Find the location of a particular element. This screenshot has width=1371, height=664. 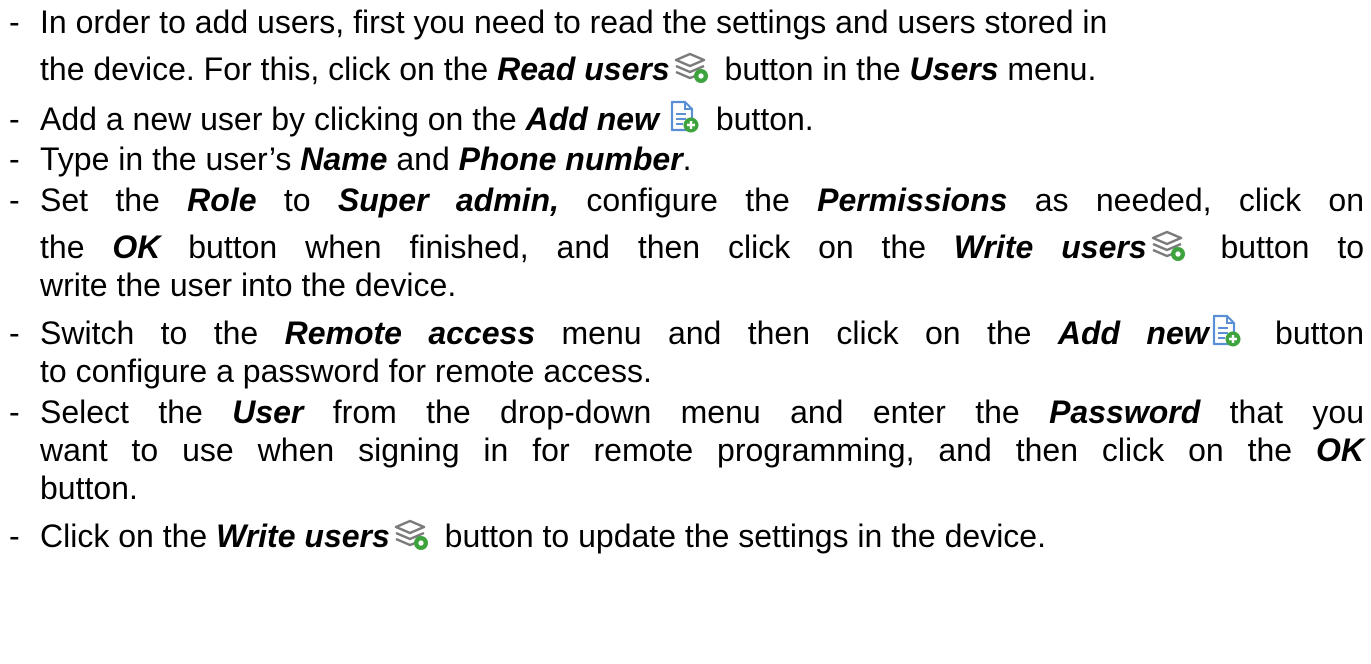

remote-access-label: Remote access is located at coordinates (410, 333).